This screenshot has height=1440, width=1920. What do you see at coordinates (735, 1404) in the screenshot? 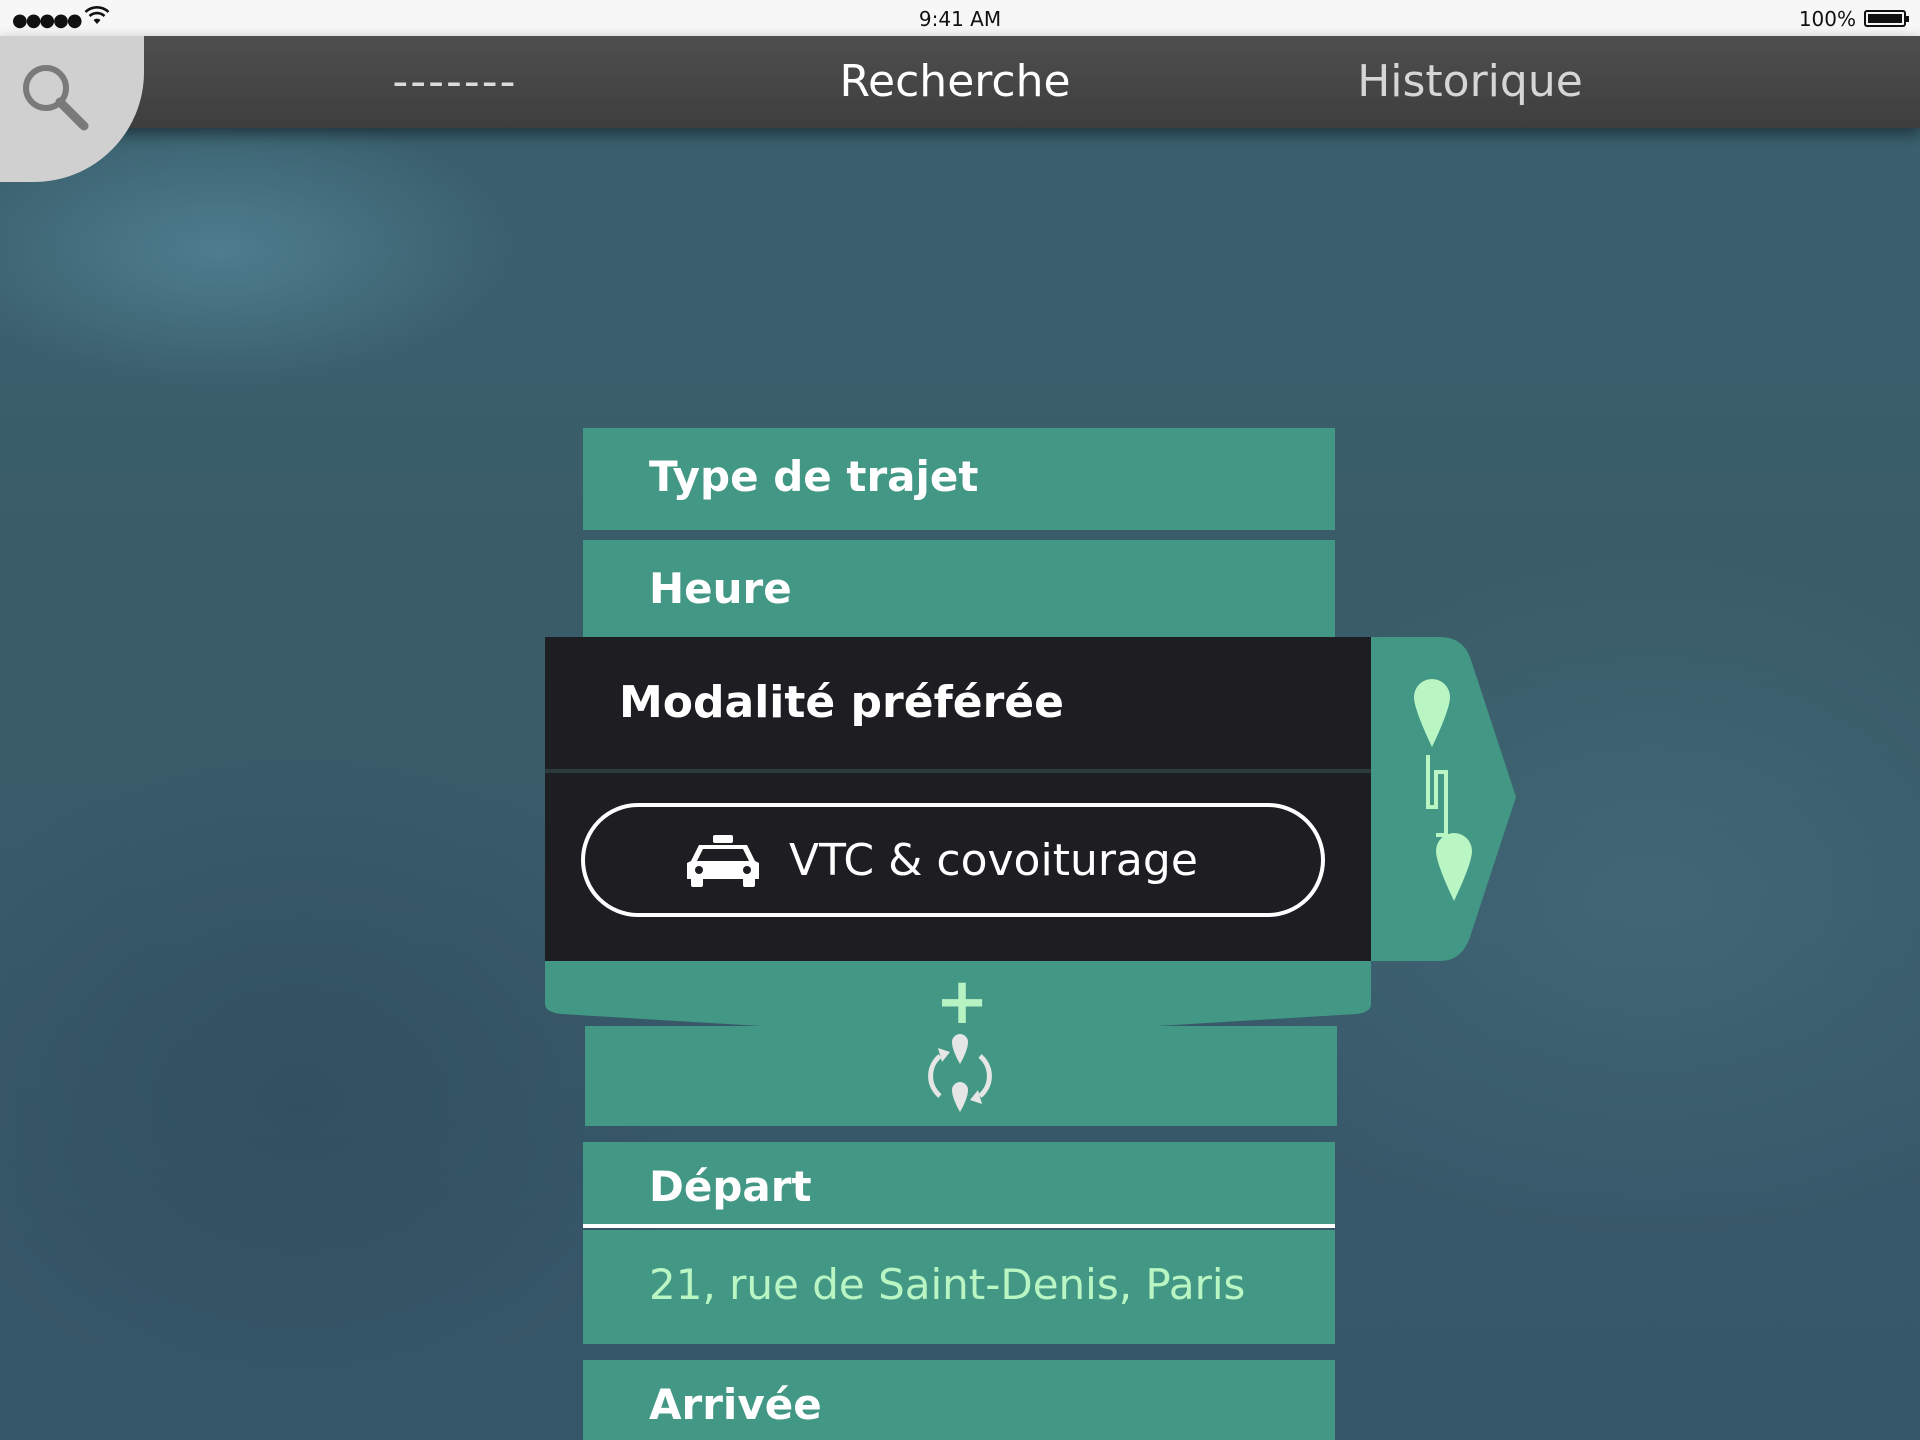
I see `arrival-label: Arrivée` at bounding box center [735, 1404].